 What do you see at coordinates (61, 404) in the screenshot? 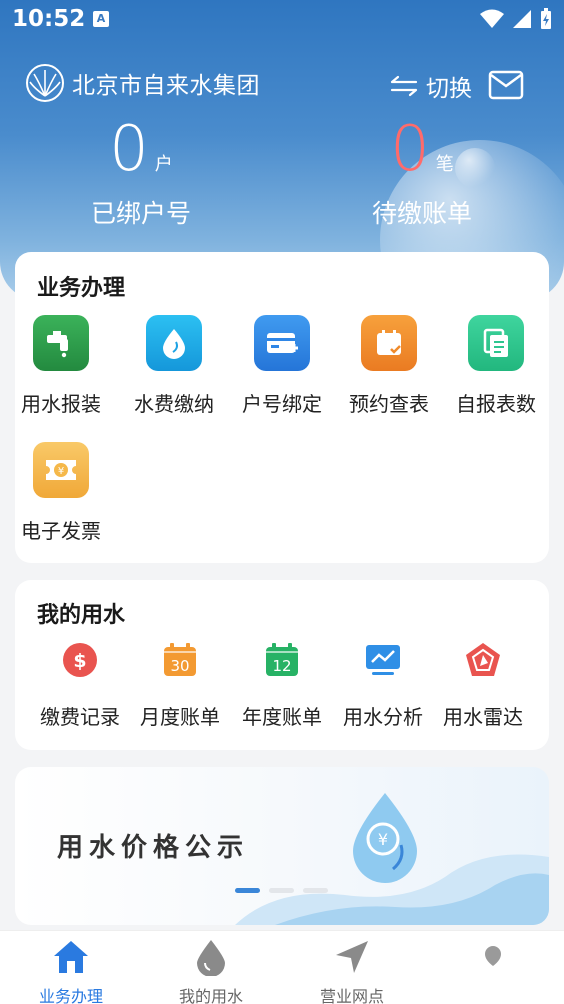
I see `service-label: 用水报装` at bounding box center [61, 404].